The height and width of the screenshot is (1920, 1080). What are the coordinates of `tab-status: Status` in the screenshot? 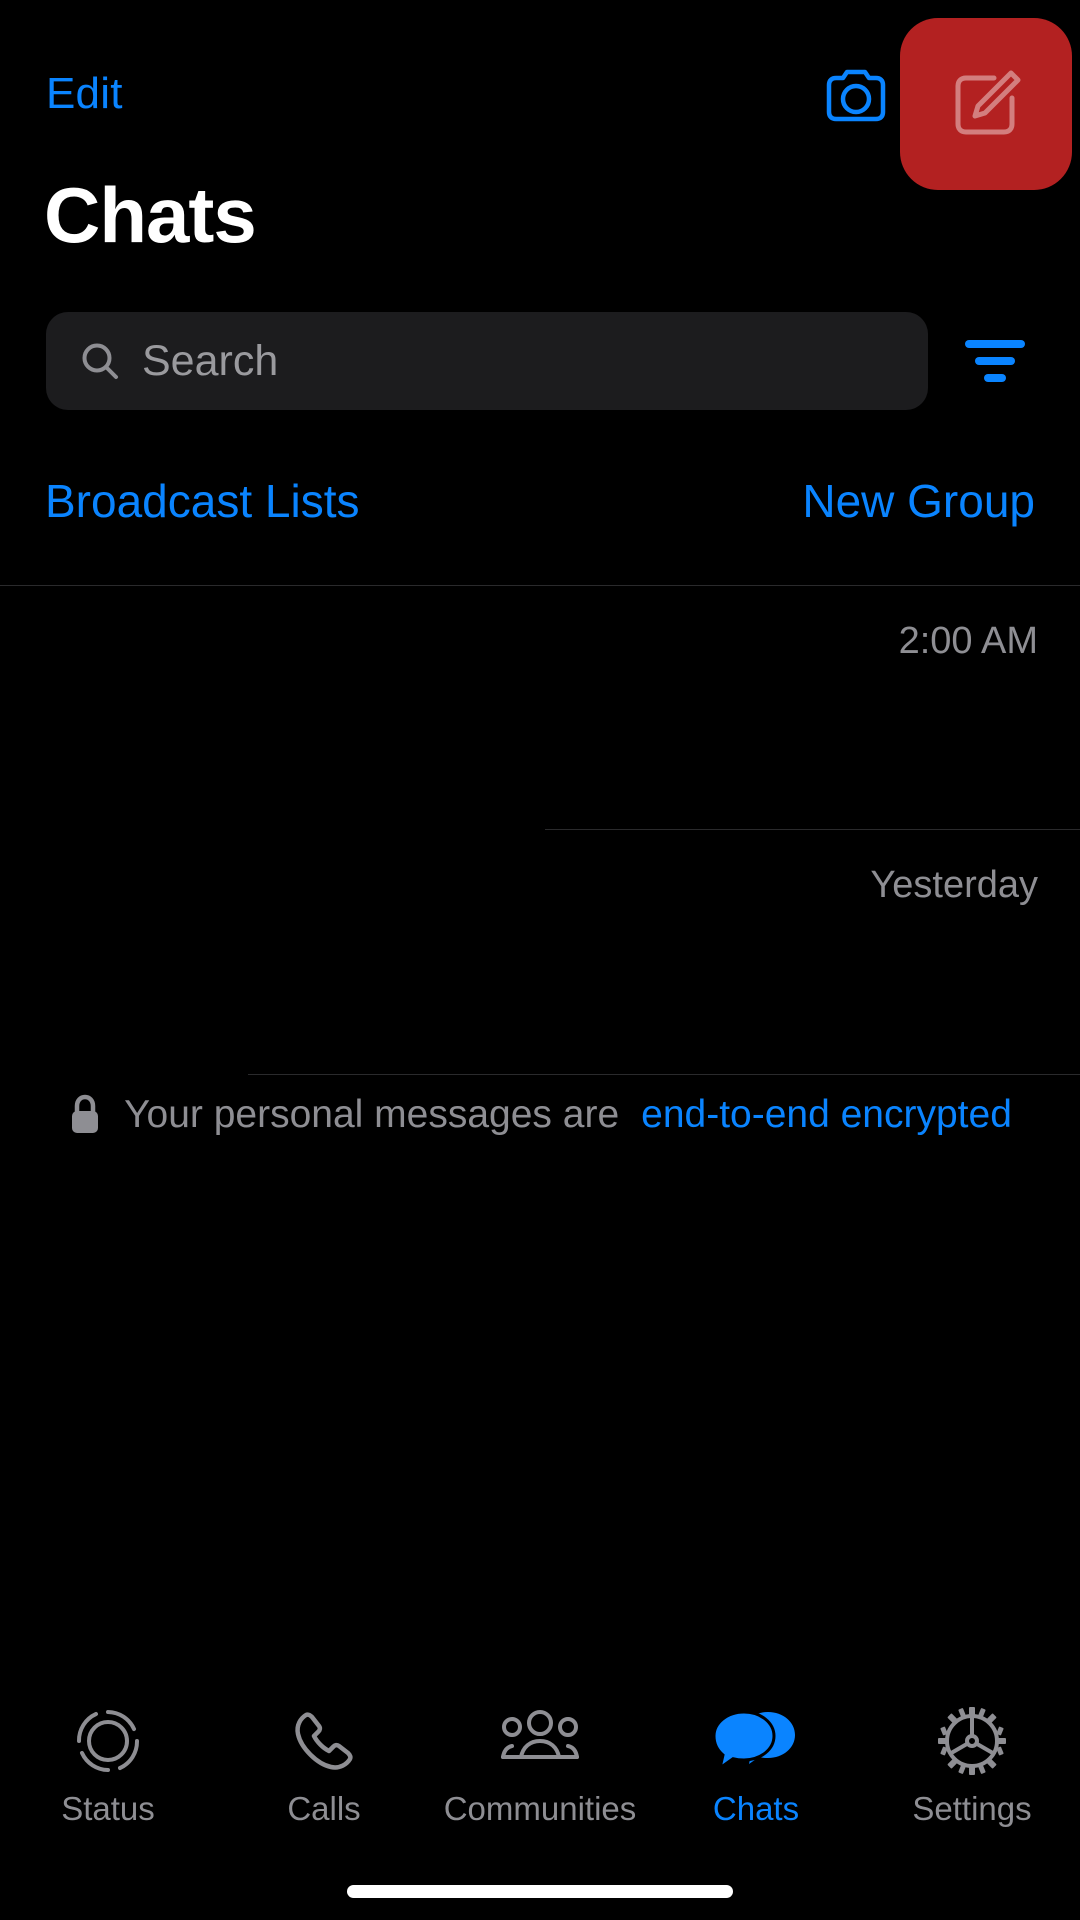 It's located at (108, 1764).